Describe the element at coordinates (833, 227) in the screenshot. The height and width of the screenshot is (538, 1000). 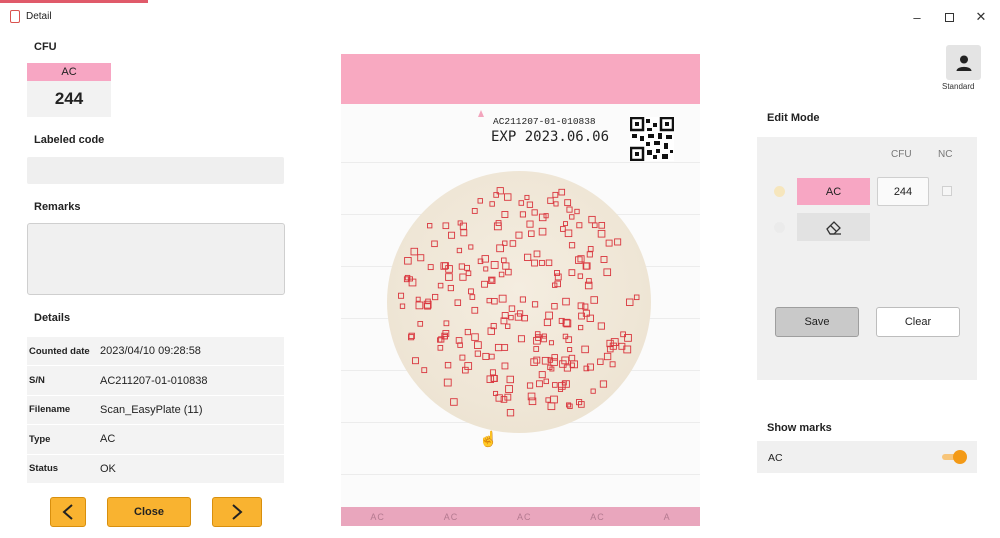
I see `eraser-button` at that location.